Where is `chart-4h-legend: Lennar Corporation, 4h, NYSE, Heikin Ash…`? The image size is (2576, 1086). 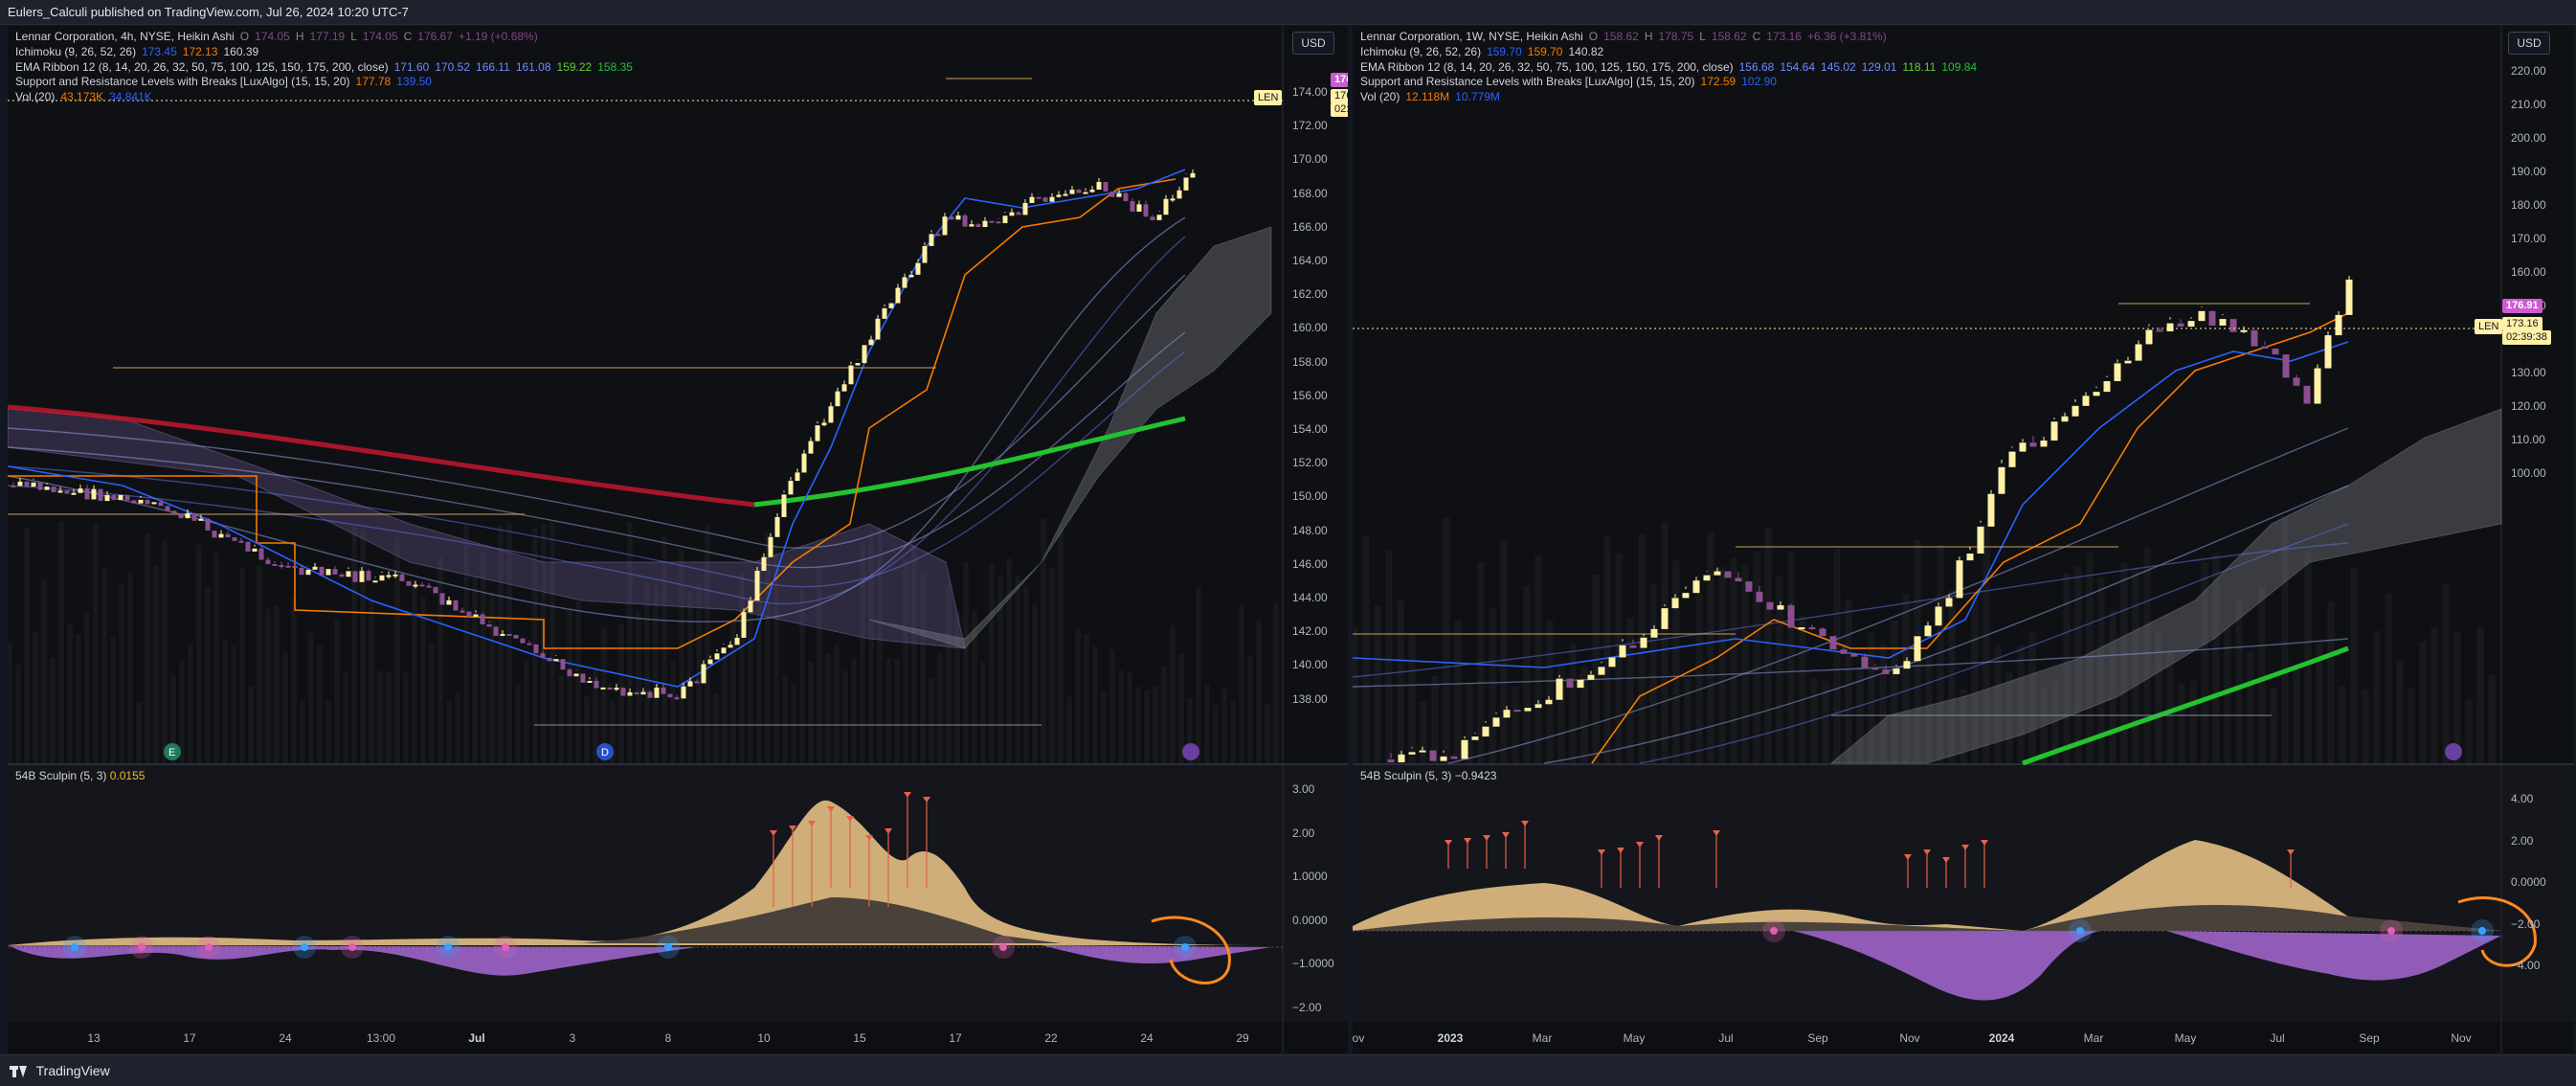 chart-4h-legend: Lennar Corporation, 4h, NYSE, Heikin Ash… is located at coordinates (327, 67).